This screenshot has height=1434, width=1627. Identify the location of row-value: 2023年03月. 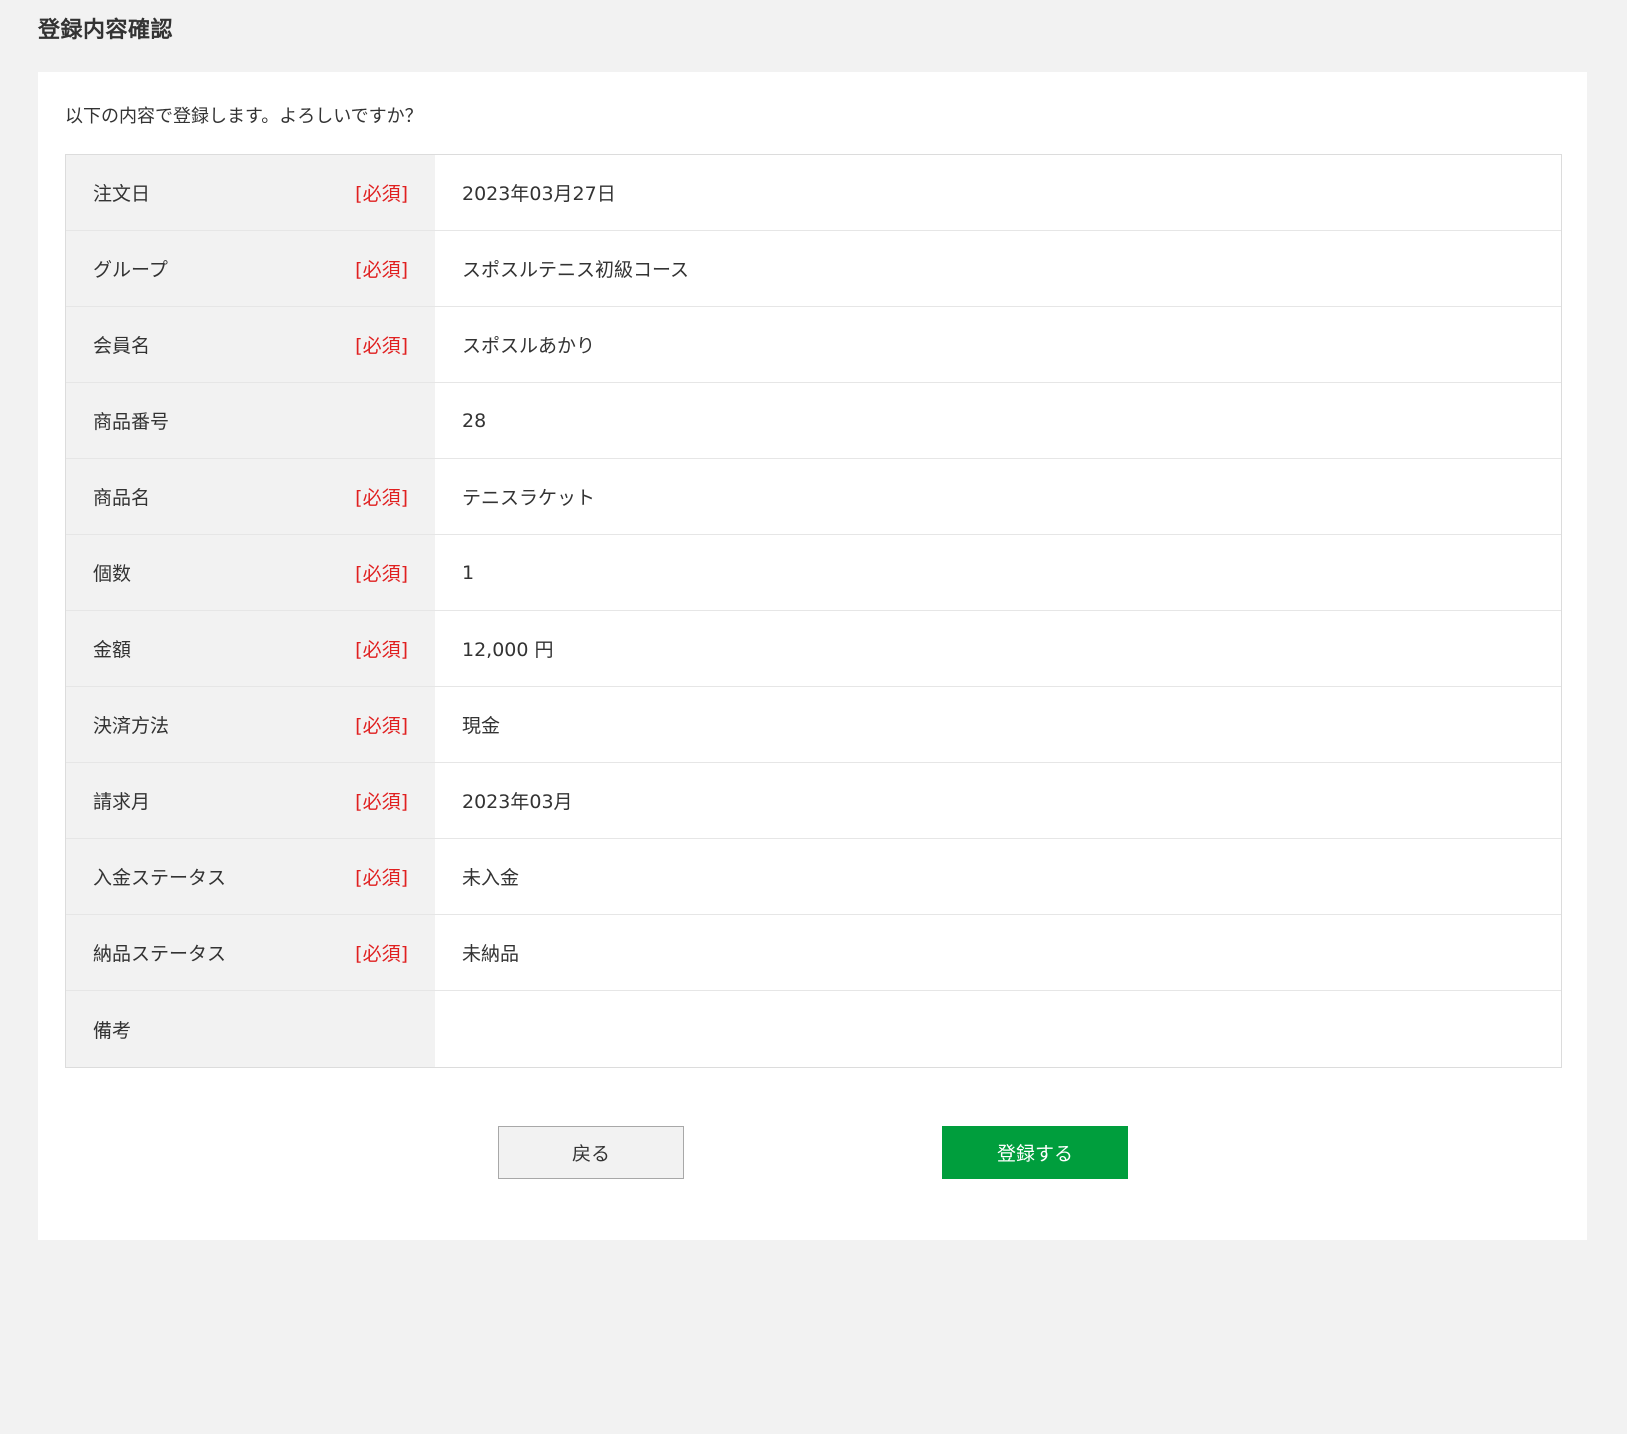
(517, 802).